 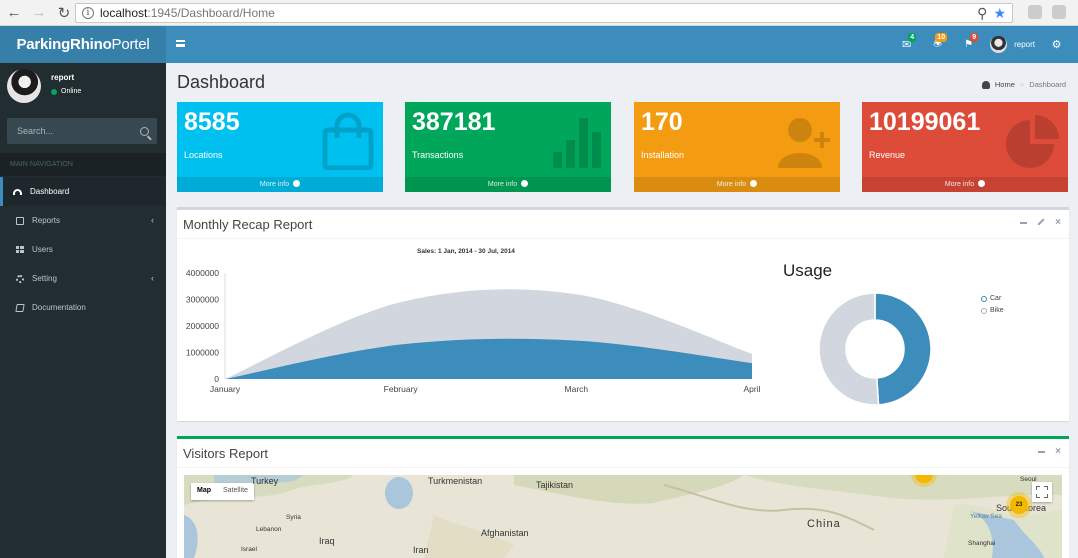 What do you see at coordinates (202, 273) in the screenshot?
I see `y-tick-label: 4000000` at bounding box center [202, 273].